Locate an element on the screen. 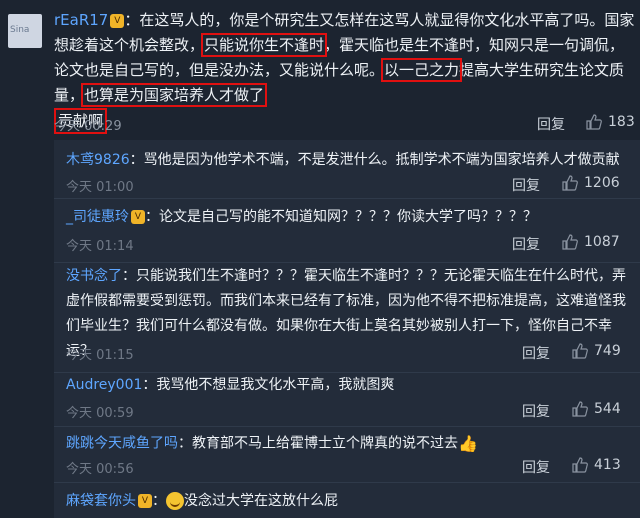 The width and height of the screenshot is (640, 518). reply-username: Audrey001 is located at coordinates (104, 385).